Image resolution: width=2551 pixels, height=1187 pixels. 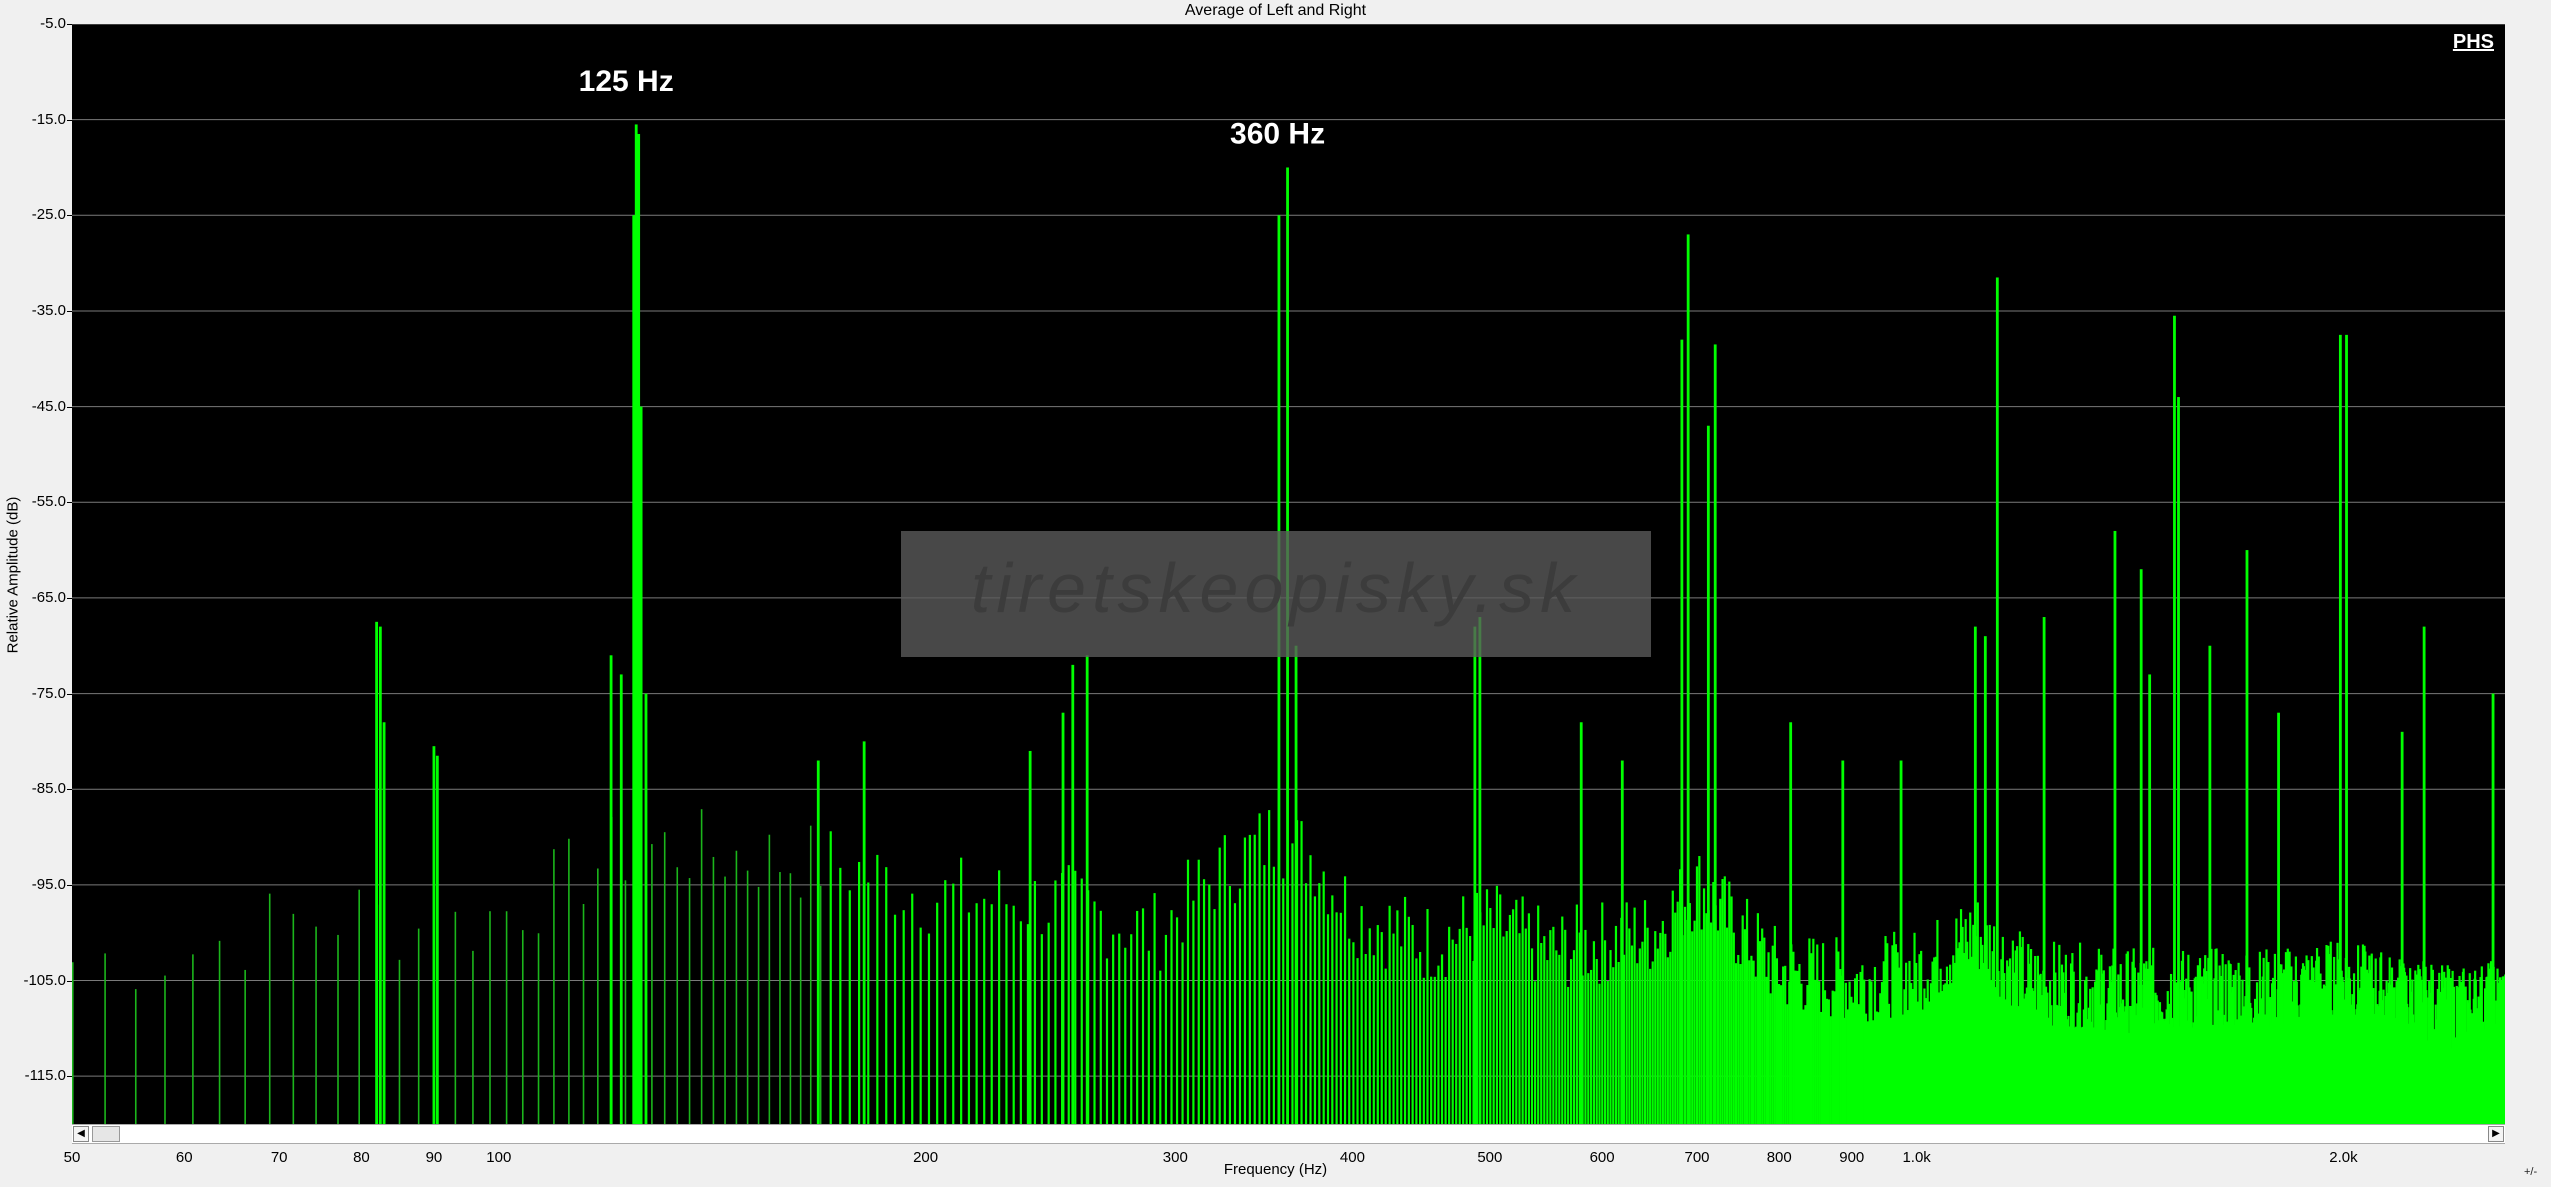 I want to click on y-tick-label: -95.0, so click(x=48, y=884).